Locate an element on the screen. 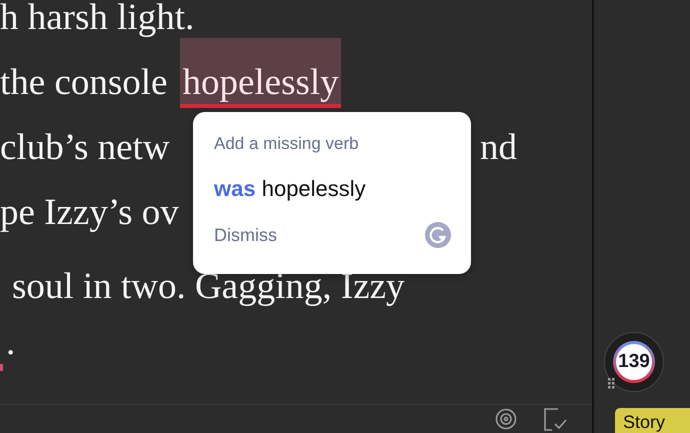 The image size is (690, 433). target-icon is located at coordinates (506, 419).